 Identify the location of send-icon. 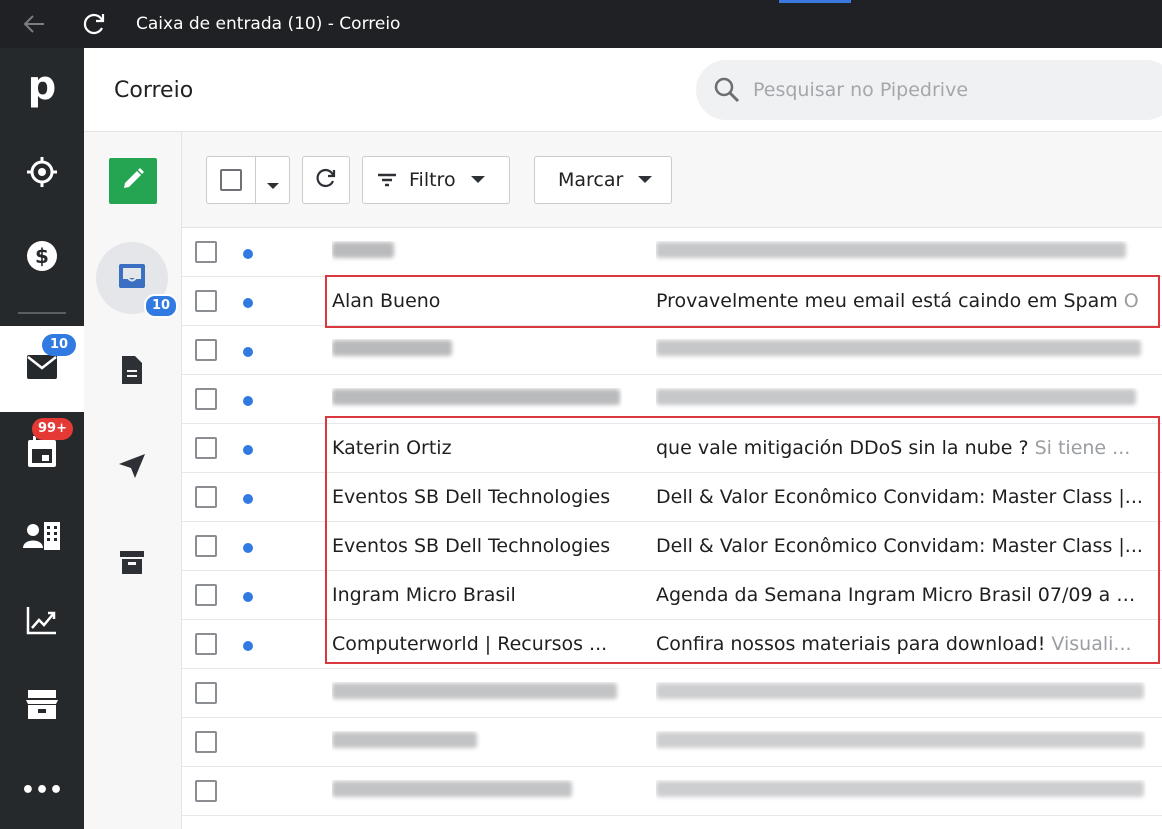
(132, 468).